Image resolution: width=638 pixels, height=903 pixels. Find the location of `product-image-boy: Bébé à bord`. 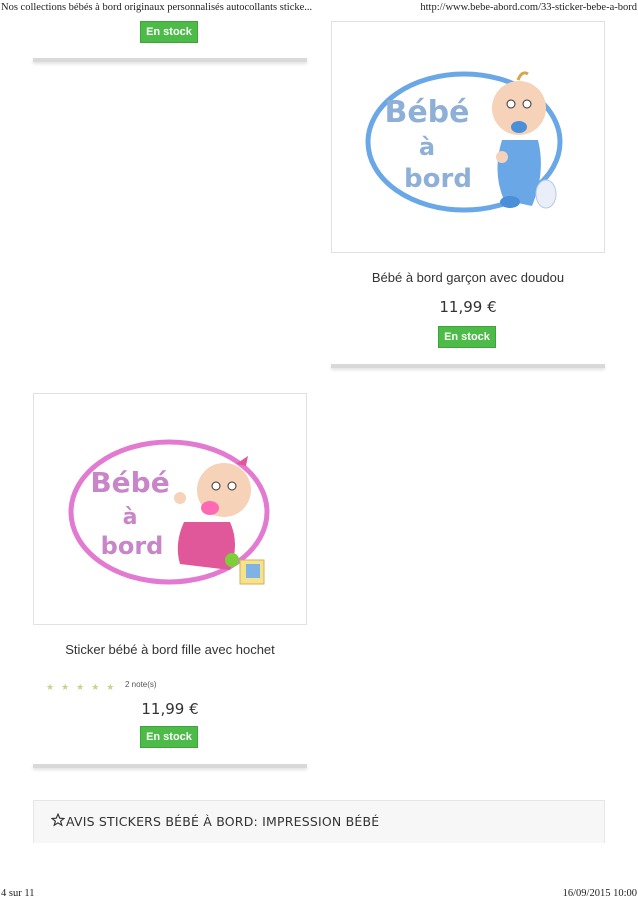

product-image-boy: Bébé à bord is located at coordinates (468, 137).